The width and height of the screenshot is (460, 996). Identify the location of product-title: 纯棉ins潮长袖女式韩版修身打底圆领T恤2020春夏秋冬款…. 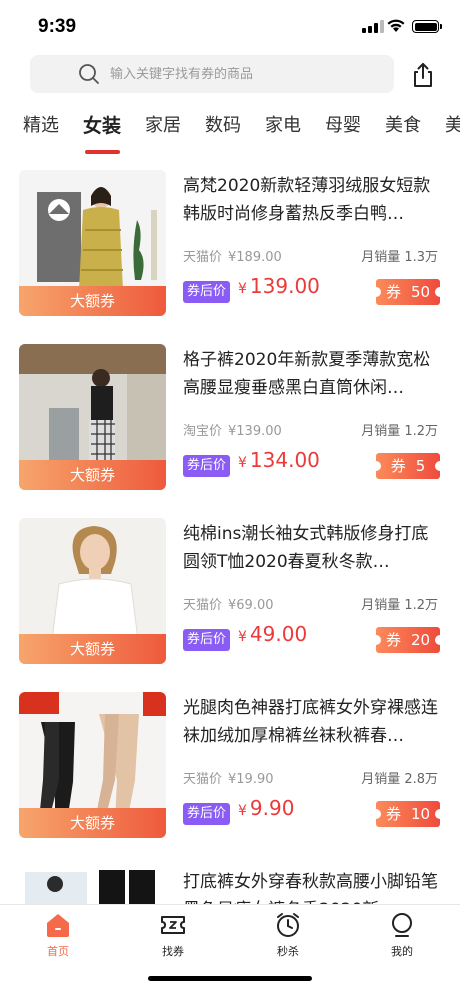
(314, 548).